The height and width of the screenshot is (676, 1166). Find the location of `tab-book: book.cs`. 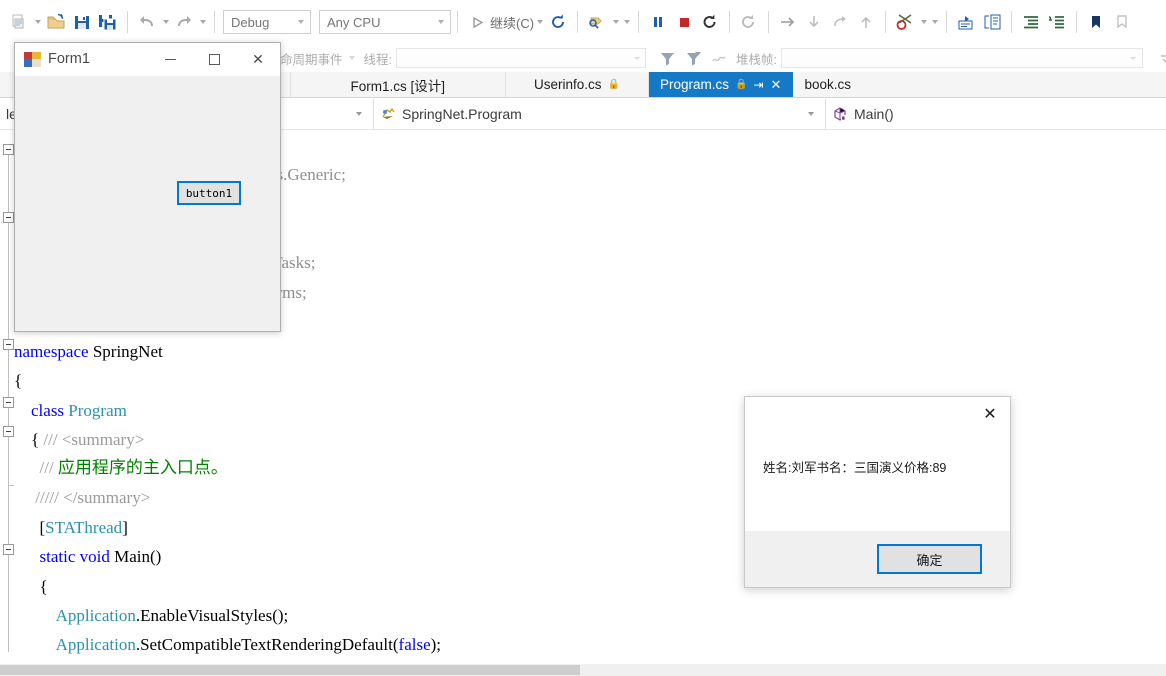

tab-book: book.cs is located at coordinates (827, 84).